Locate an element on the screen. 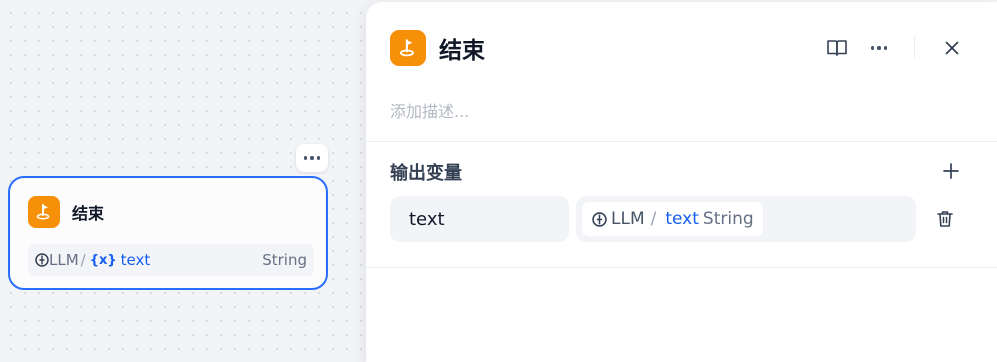  node-output-variable: LLM / {x} text String is located at coordinates (171, 260).